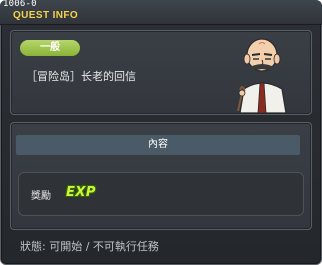 This screenshot has width=322, height=265. Describe the element at coordinates (158, 145) in the screenshot. I see `content-section-header: 內容` at that location.